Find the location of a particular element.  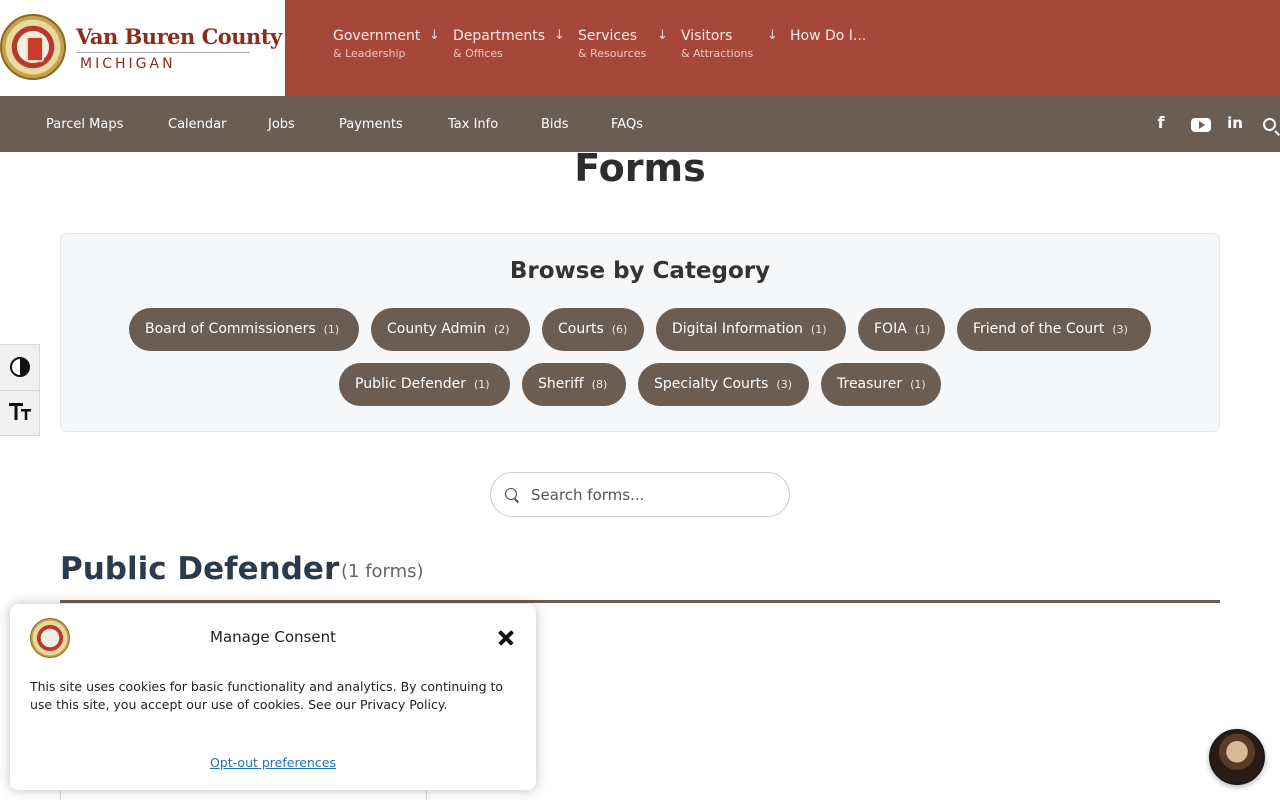

accessibility-toolbar is located at coordinates (20, 390).